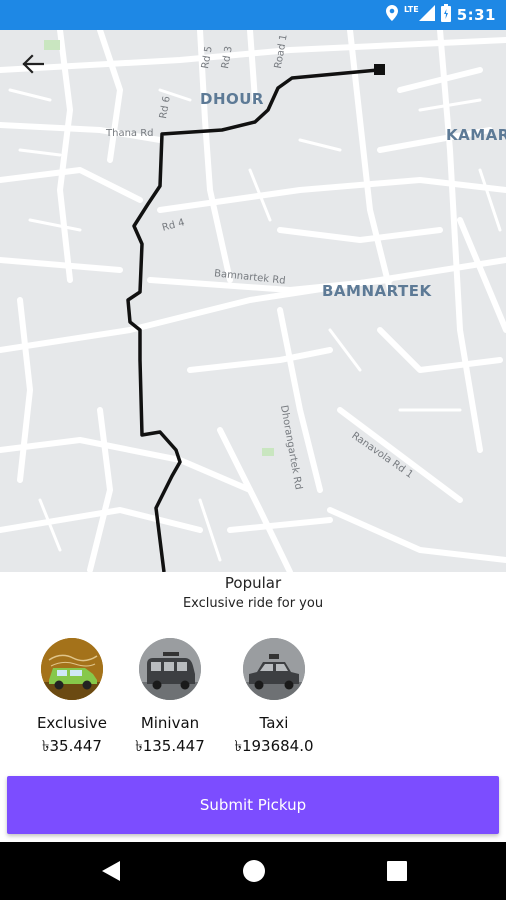 The image size is (506, 900). I want to click on sheet-subtitle: Exclusive ride for you, so click(253, 603).